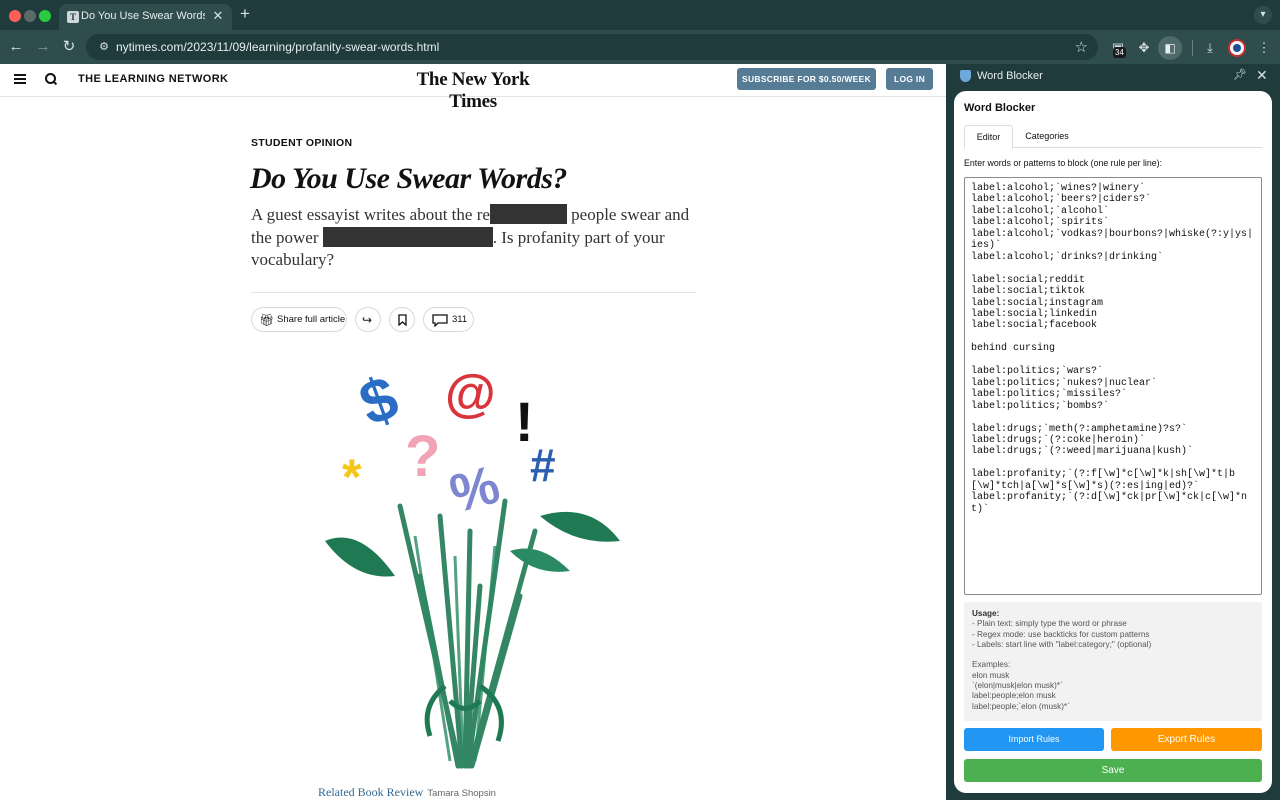 The height and width of the screenshot is (800, 1280). I want to click on comment-icon, so click(440, 320).